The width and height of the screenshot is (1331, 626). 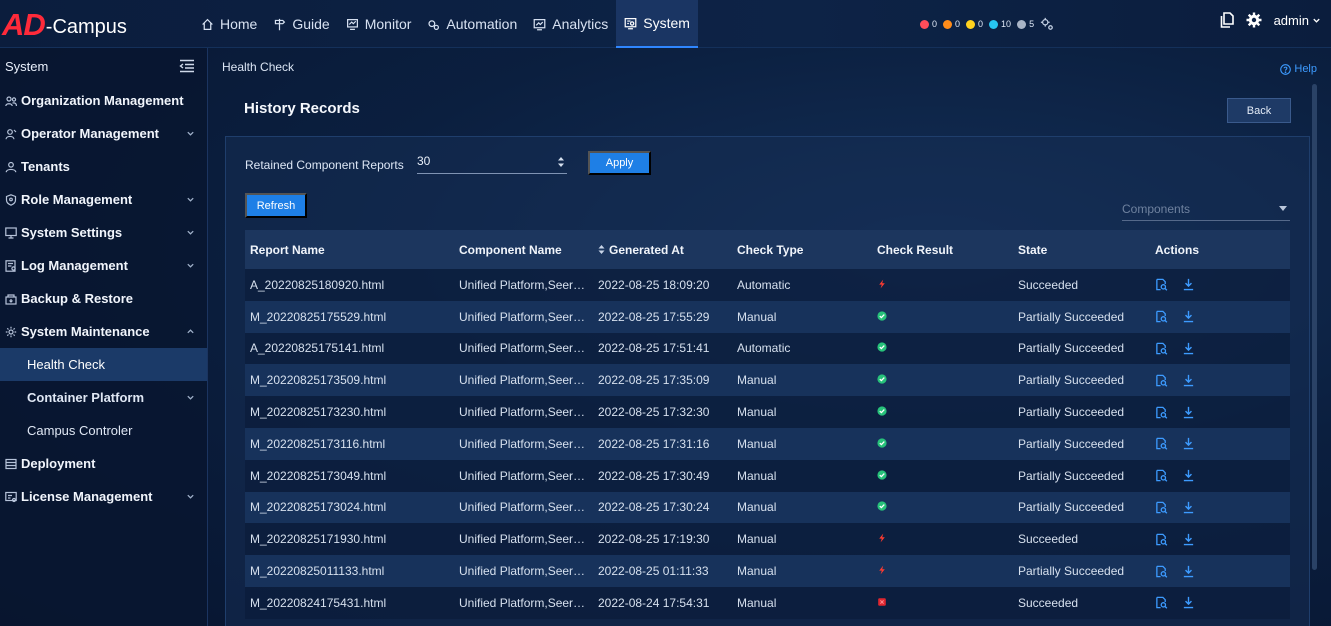 I want to click on collapse-menu-icon, so click(x=187, y=66).